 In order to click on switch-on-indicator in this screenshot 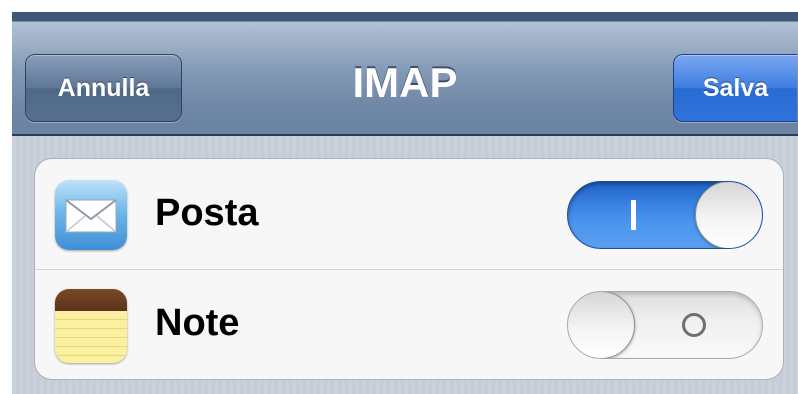, I will do `click(633, 215)`.